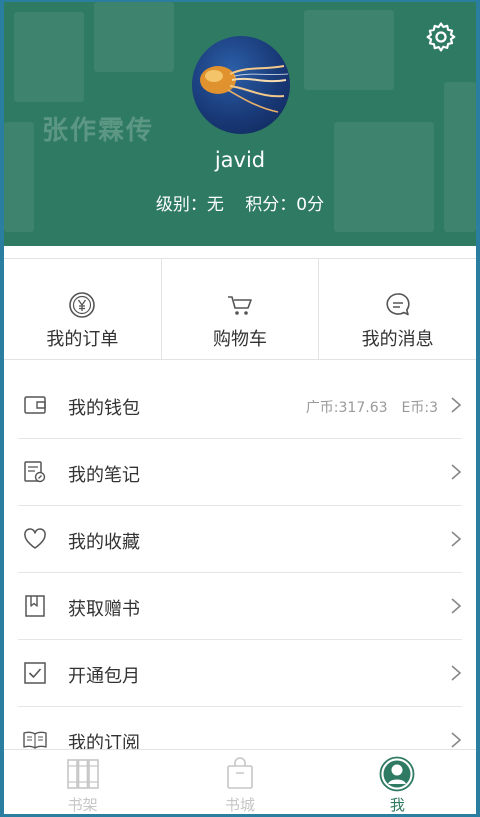 Image resolution: width=480 pixels, height=817 pixels. I want to click on wallet-balance: 广币:317.63 E币:3, so click(372, 407).